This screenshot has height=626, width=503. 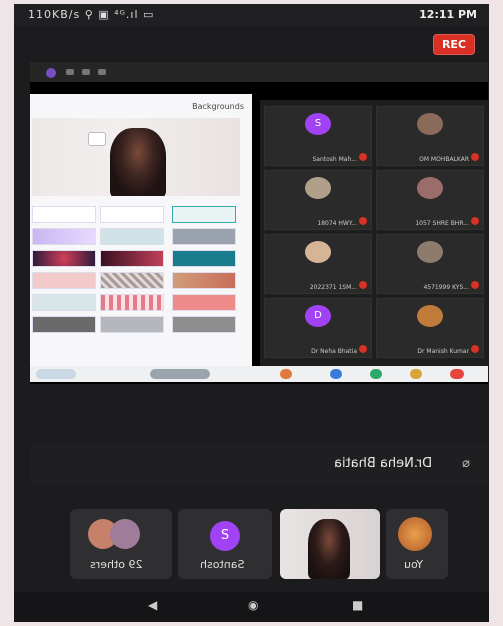 I want to click on taskbar-widget, so click(x=56, y=374).